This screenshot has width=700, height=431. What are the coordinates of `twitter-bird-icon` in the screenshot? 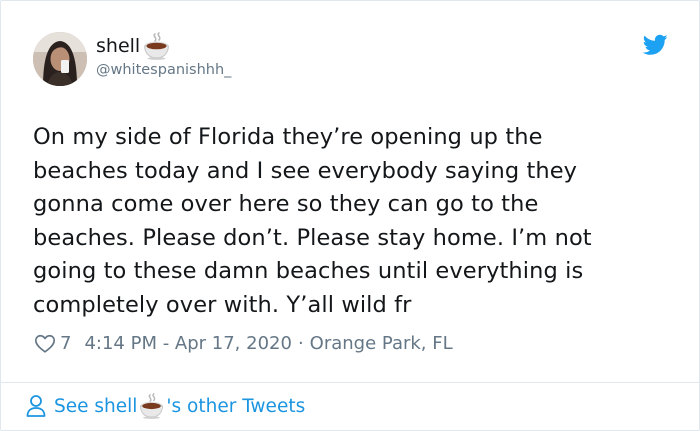 It's located at (655, 45).